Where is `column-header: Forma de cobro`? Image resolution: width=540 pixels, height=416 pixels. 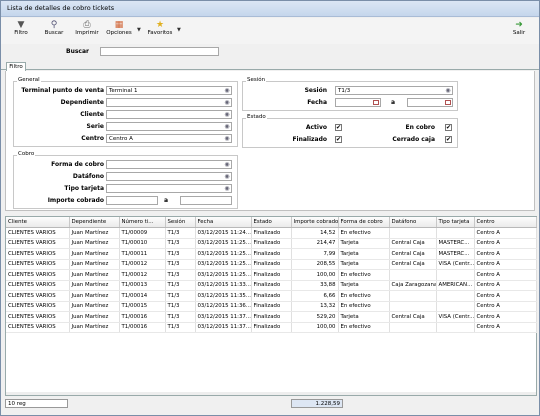 column-header: Forma de cobro is located at coordinates (364, 222).